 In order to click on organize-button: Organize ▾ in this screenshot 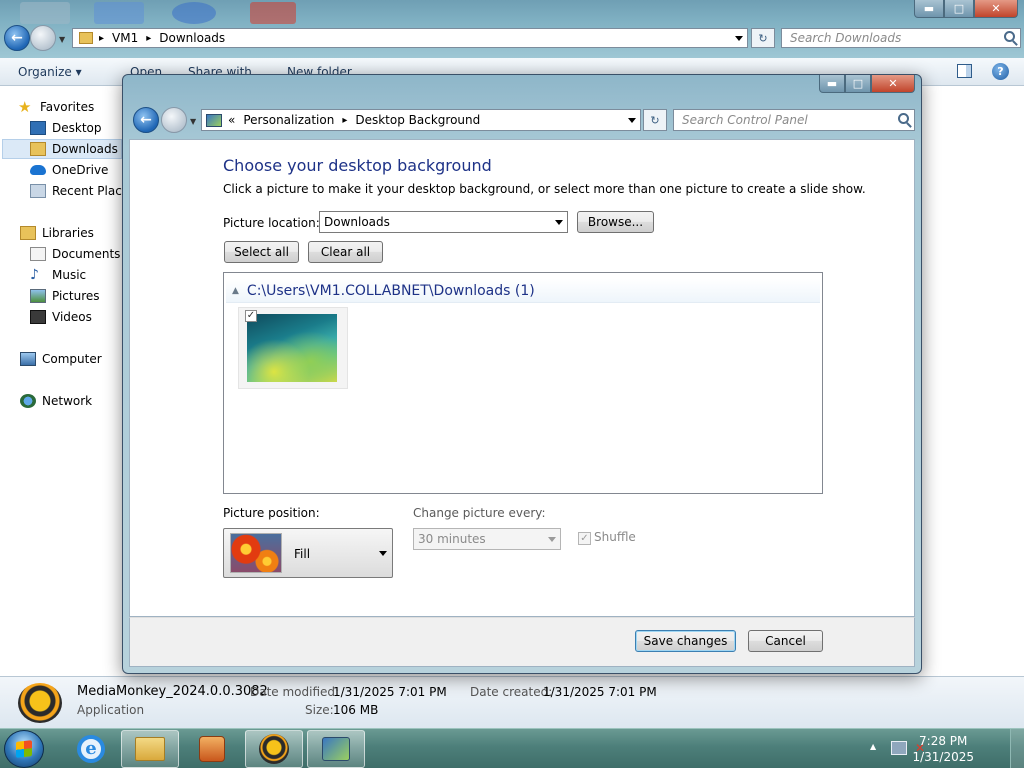, I will do `click(50, 72)`.